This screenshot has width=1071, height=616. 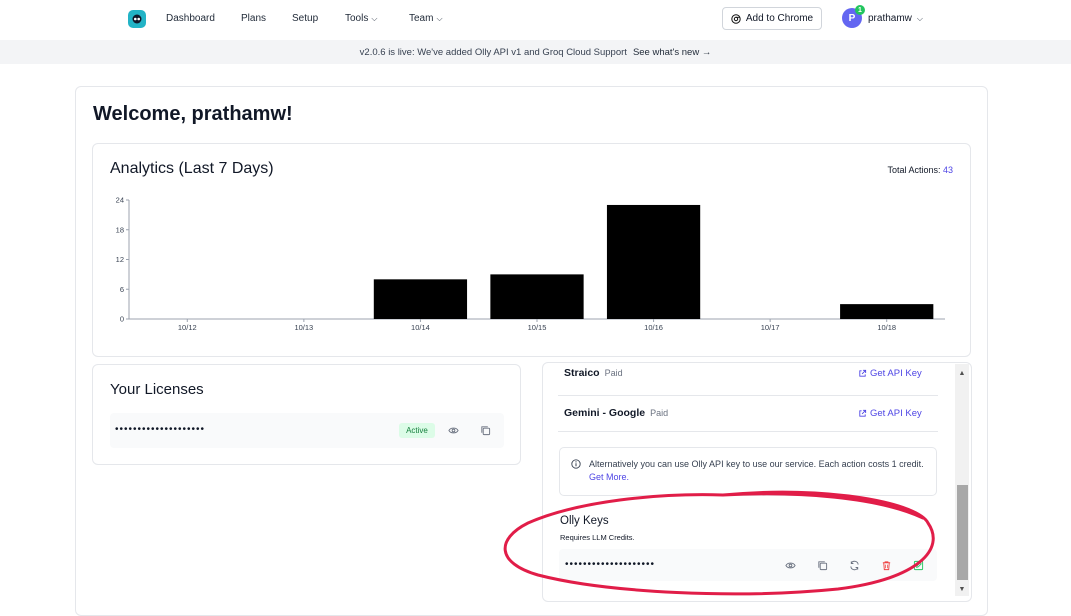 What do you see at coordinates (160, 429) in the screenshot?
I see `license-key: ••••••••••••••••••••` at bounding box center [160, 429].